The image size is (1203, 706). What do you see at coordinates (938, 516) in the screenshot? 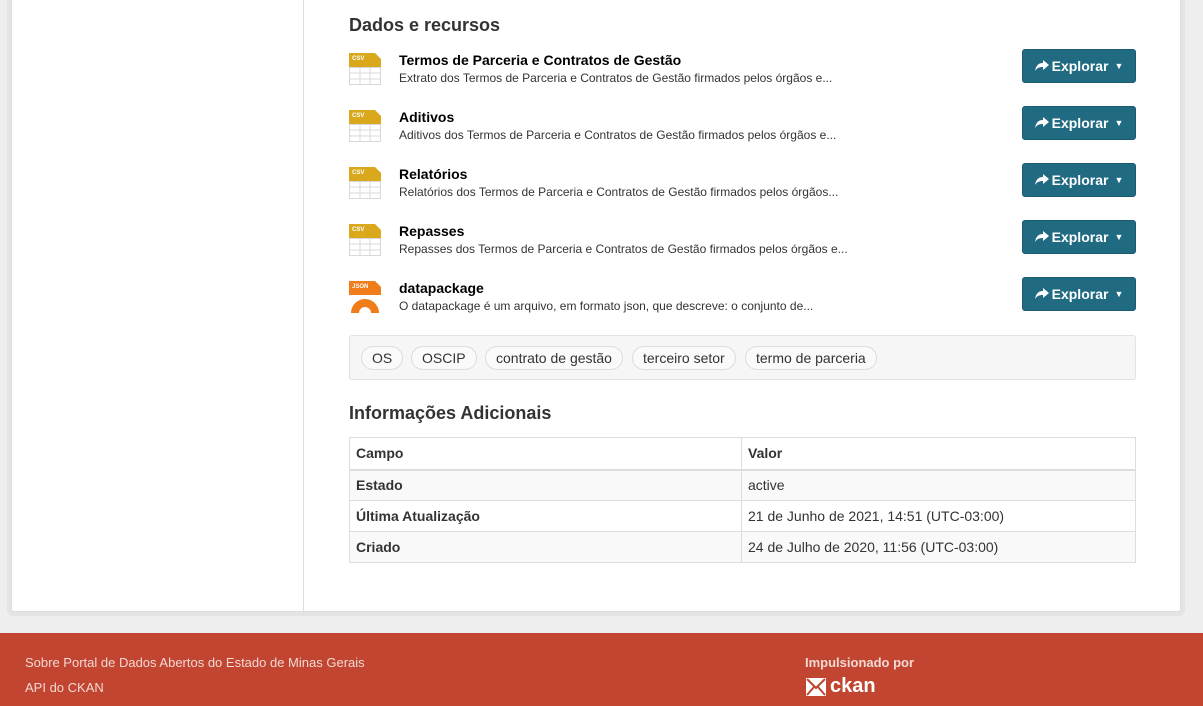
I see `row-value: 21 de Junho de 2021, 14:51 (UTC-03:00)` at bounding box center [938, 516].